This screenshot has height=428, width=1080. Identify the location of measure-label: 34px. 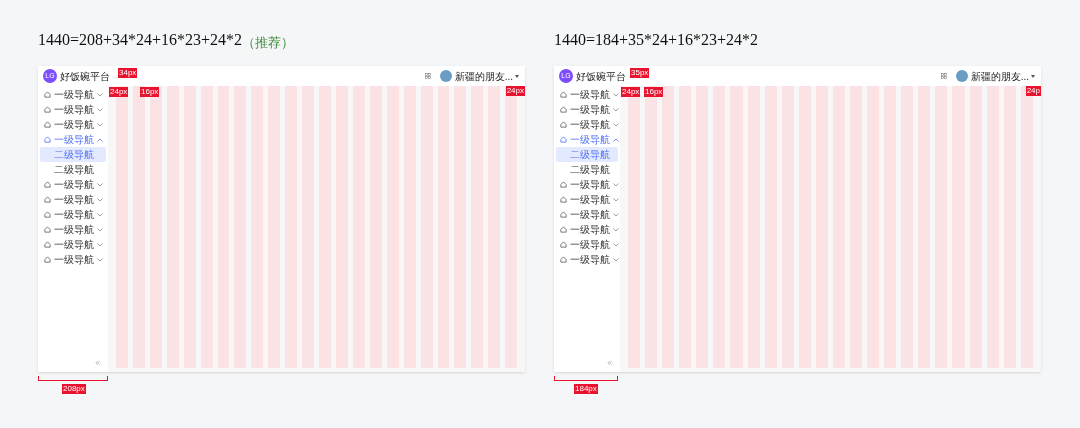
(128, 73).